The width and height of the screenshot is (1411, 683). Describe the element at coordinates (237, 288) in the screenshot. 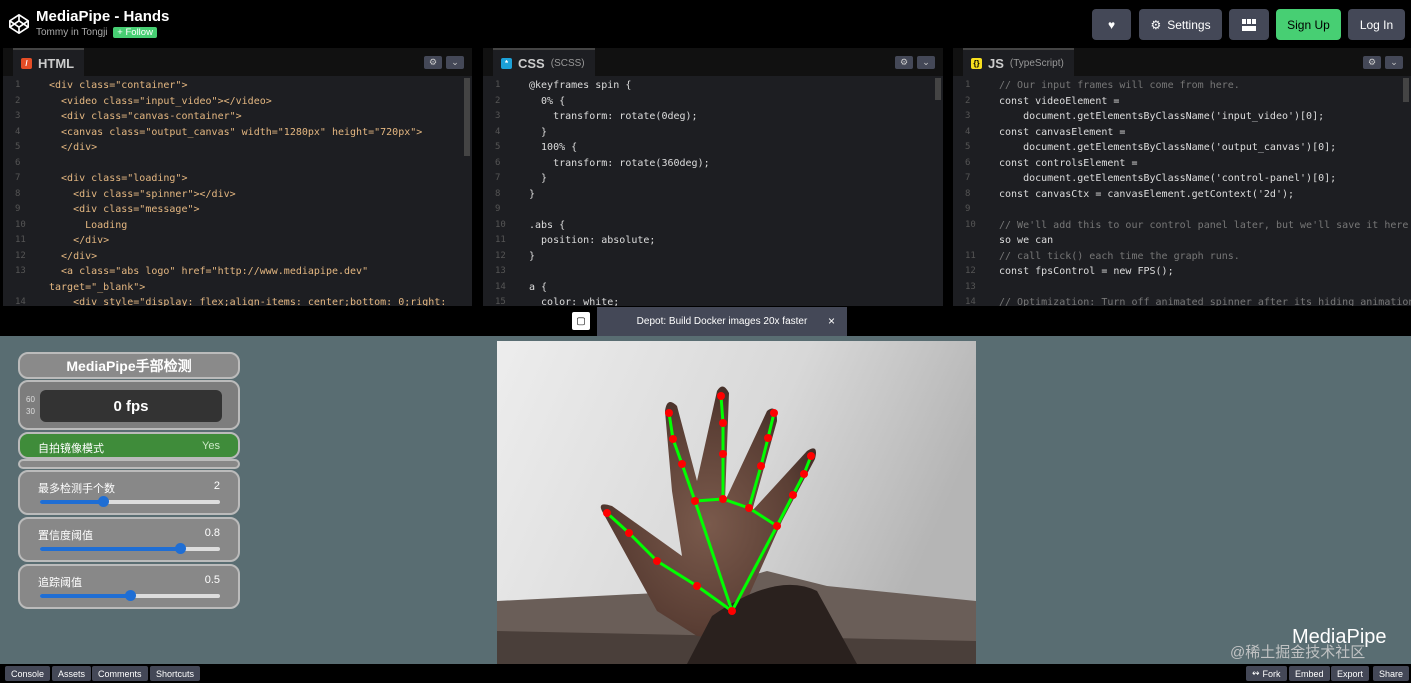

I see `code-line: target="_blank">` at that location.